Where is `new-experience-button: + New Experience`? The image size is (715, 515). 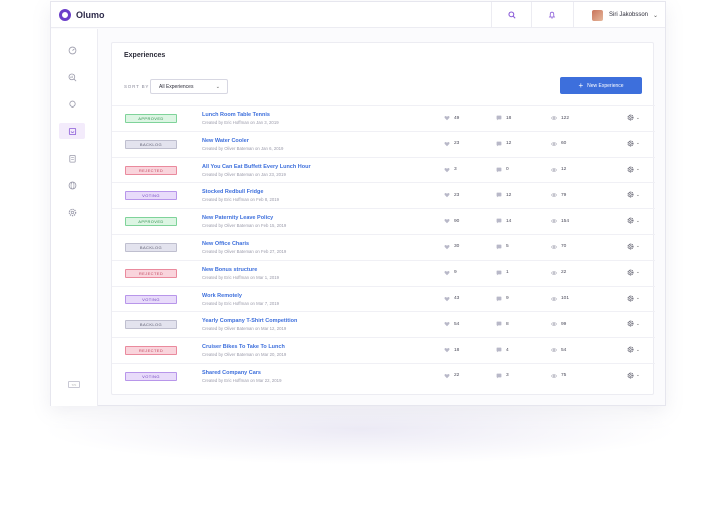 new-experience-button: + New Experience is located at coordinates (601, 85).